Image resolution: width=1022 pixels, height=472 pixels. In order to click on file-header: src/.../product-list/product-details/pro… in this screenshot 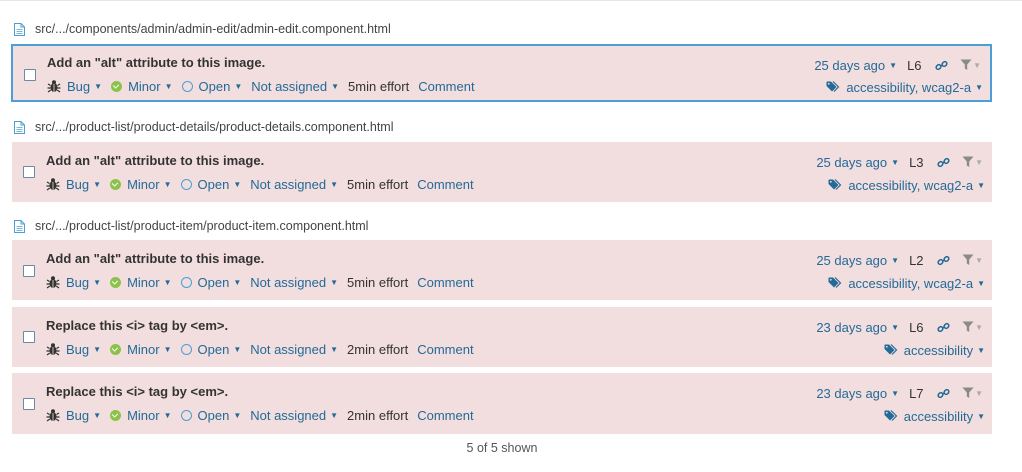, I will do `click(204, 127)`.